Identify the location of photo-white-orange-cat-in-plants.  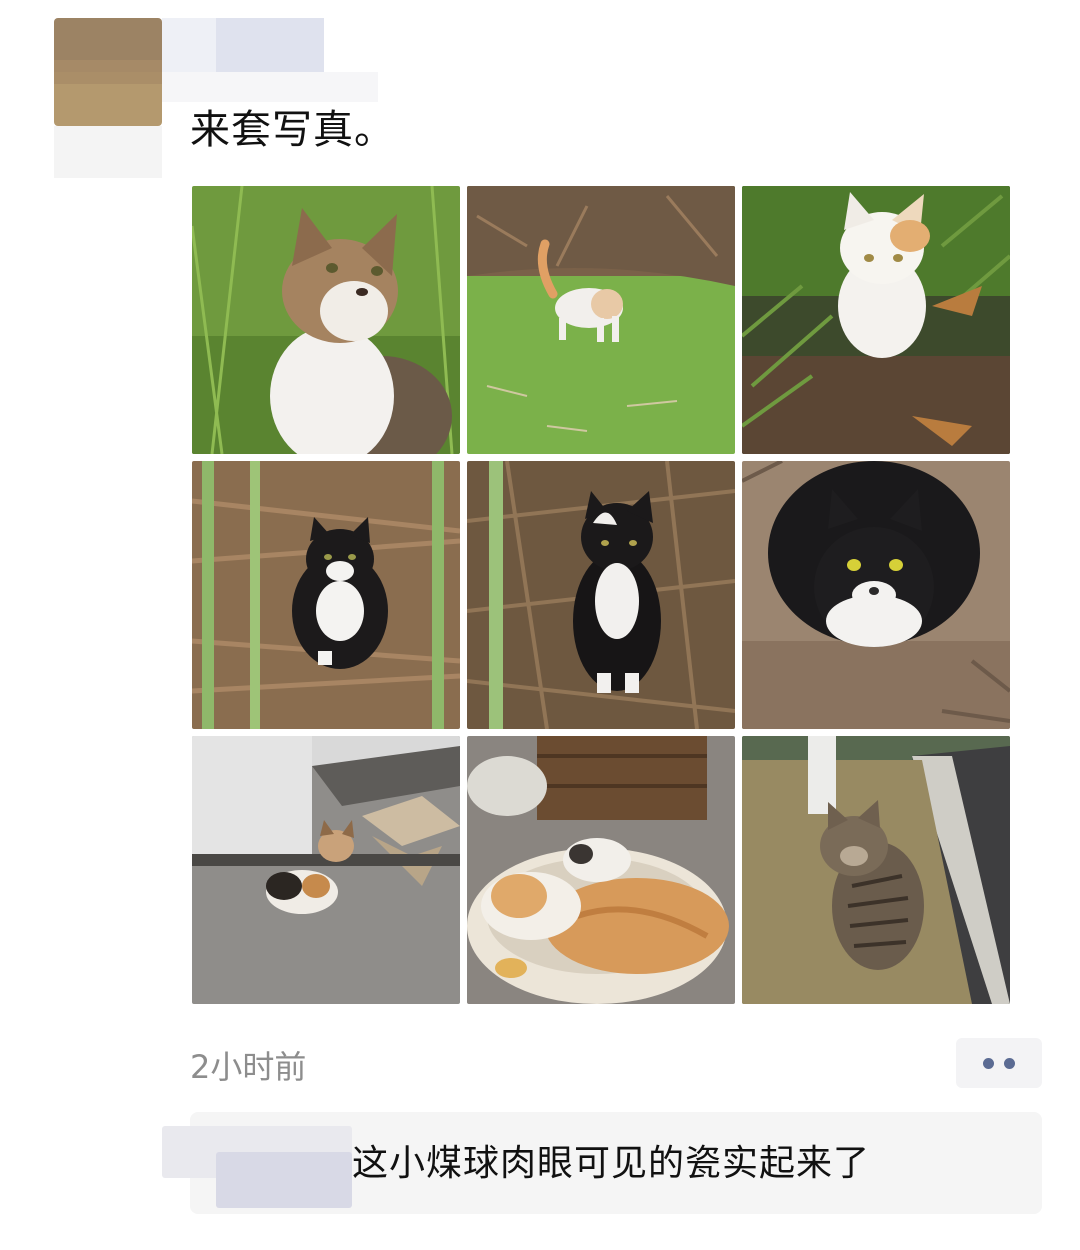
(876, 320).